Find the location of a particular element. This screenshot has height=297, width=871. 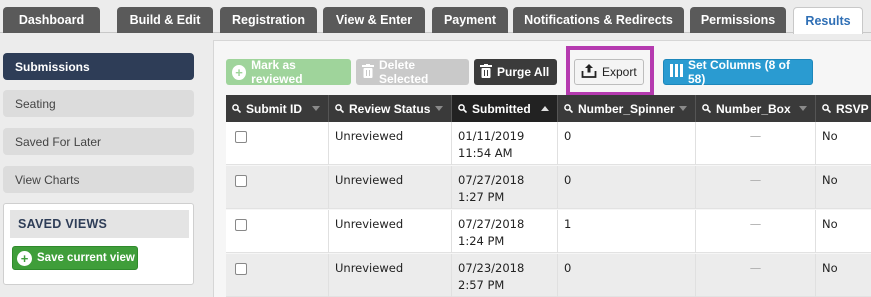

columns-icon is located at coordinates (676, 72).